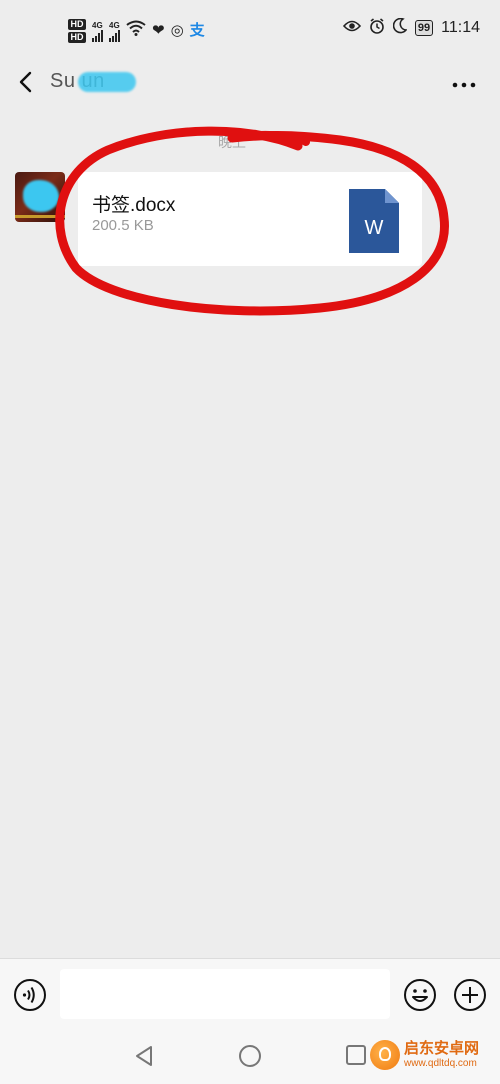  Describe the element at coordinates (232, 142) in the screenshot. I see `message-timestamp: 晚上` at that location.